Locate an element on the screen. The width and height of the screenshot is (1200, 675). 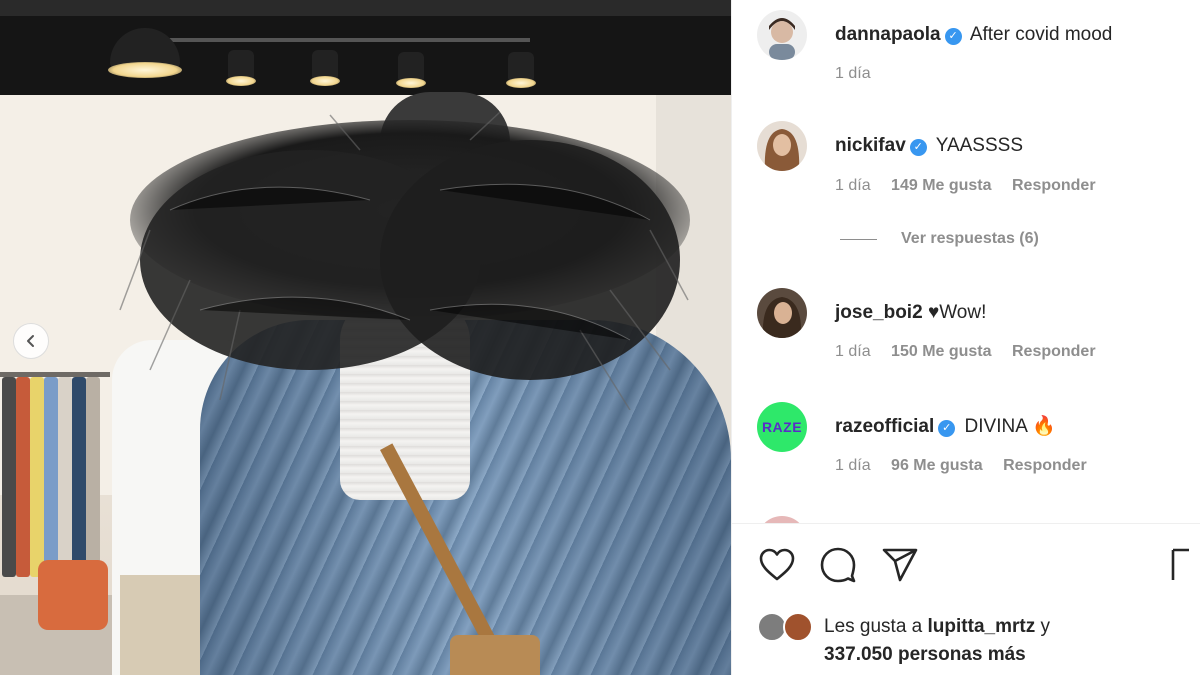
username: jose_boi2 is located at coordinates (879, 312).